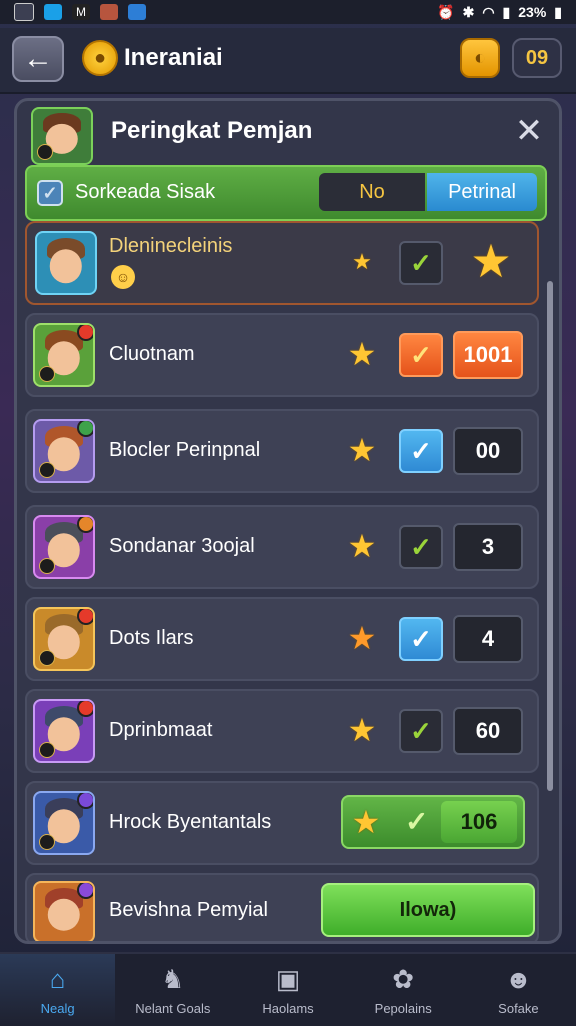  Describe the element at coordinates (488, 639) in the screenshot. I see `score-value: 4` at that location.